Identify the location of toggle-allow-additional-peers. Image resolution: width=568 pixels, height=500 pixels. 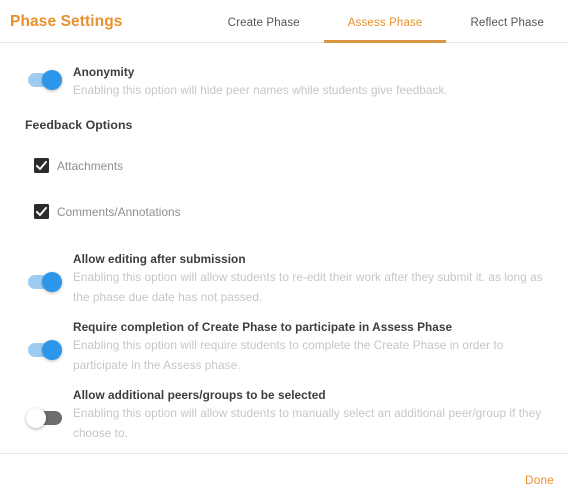
(44, 418).